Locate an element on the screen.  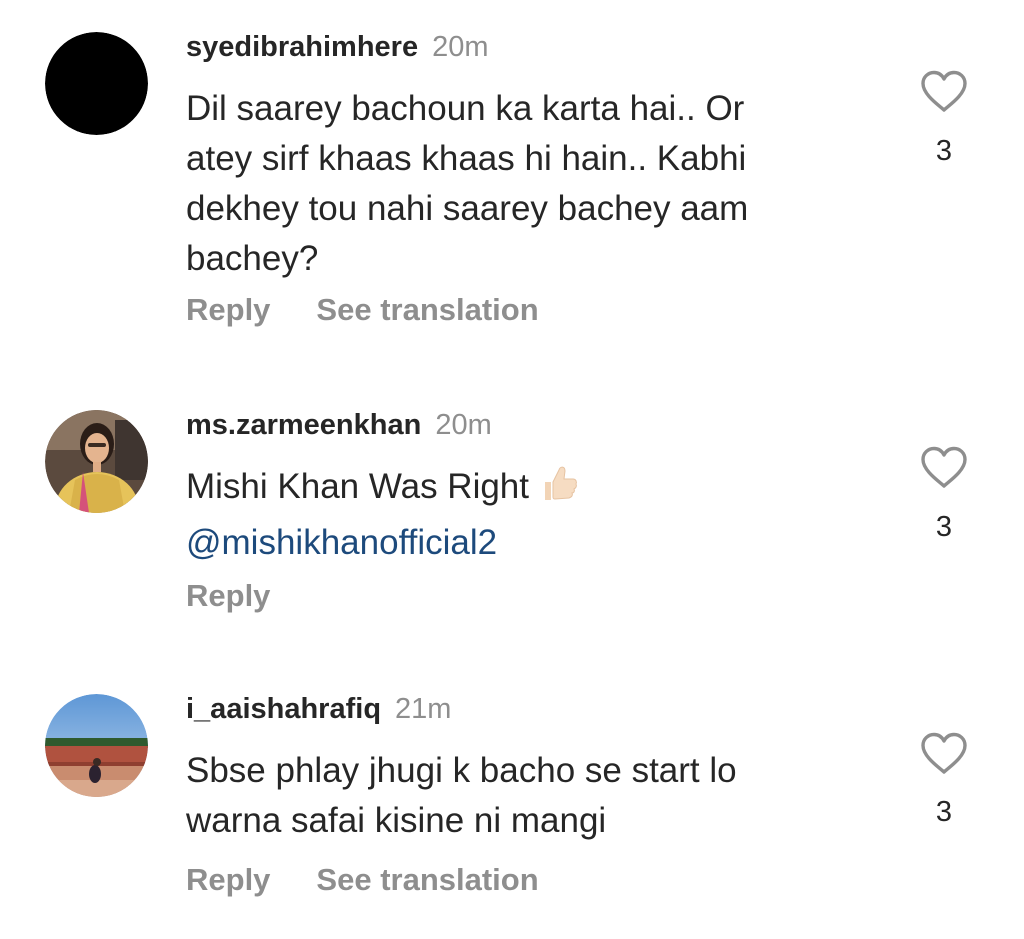
heart-icon is located at coordinates (944, 753).